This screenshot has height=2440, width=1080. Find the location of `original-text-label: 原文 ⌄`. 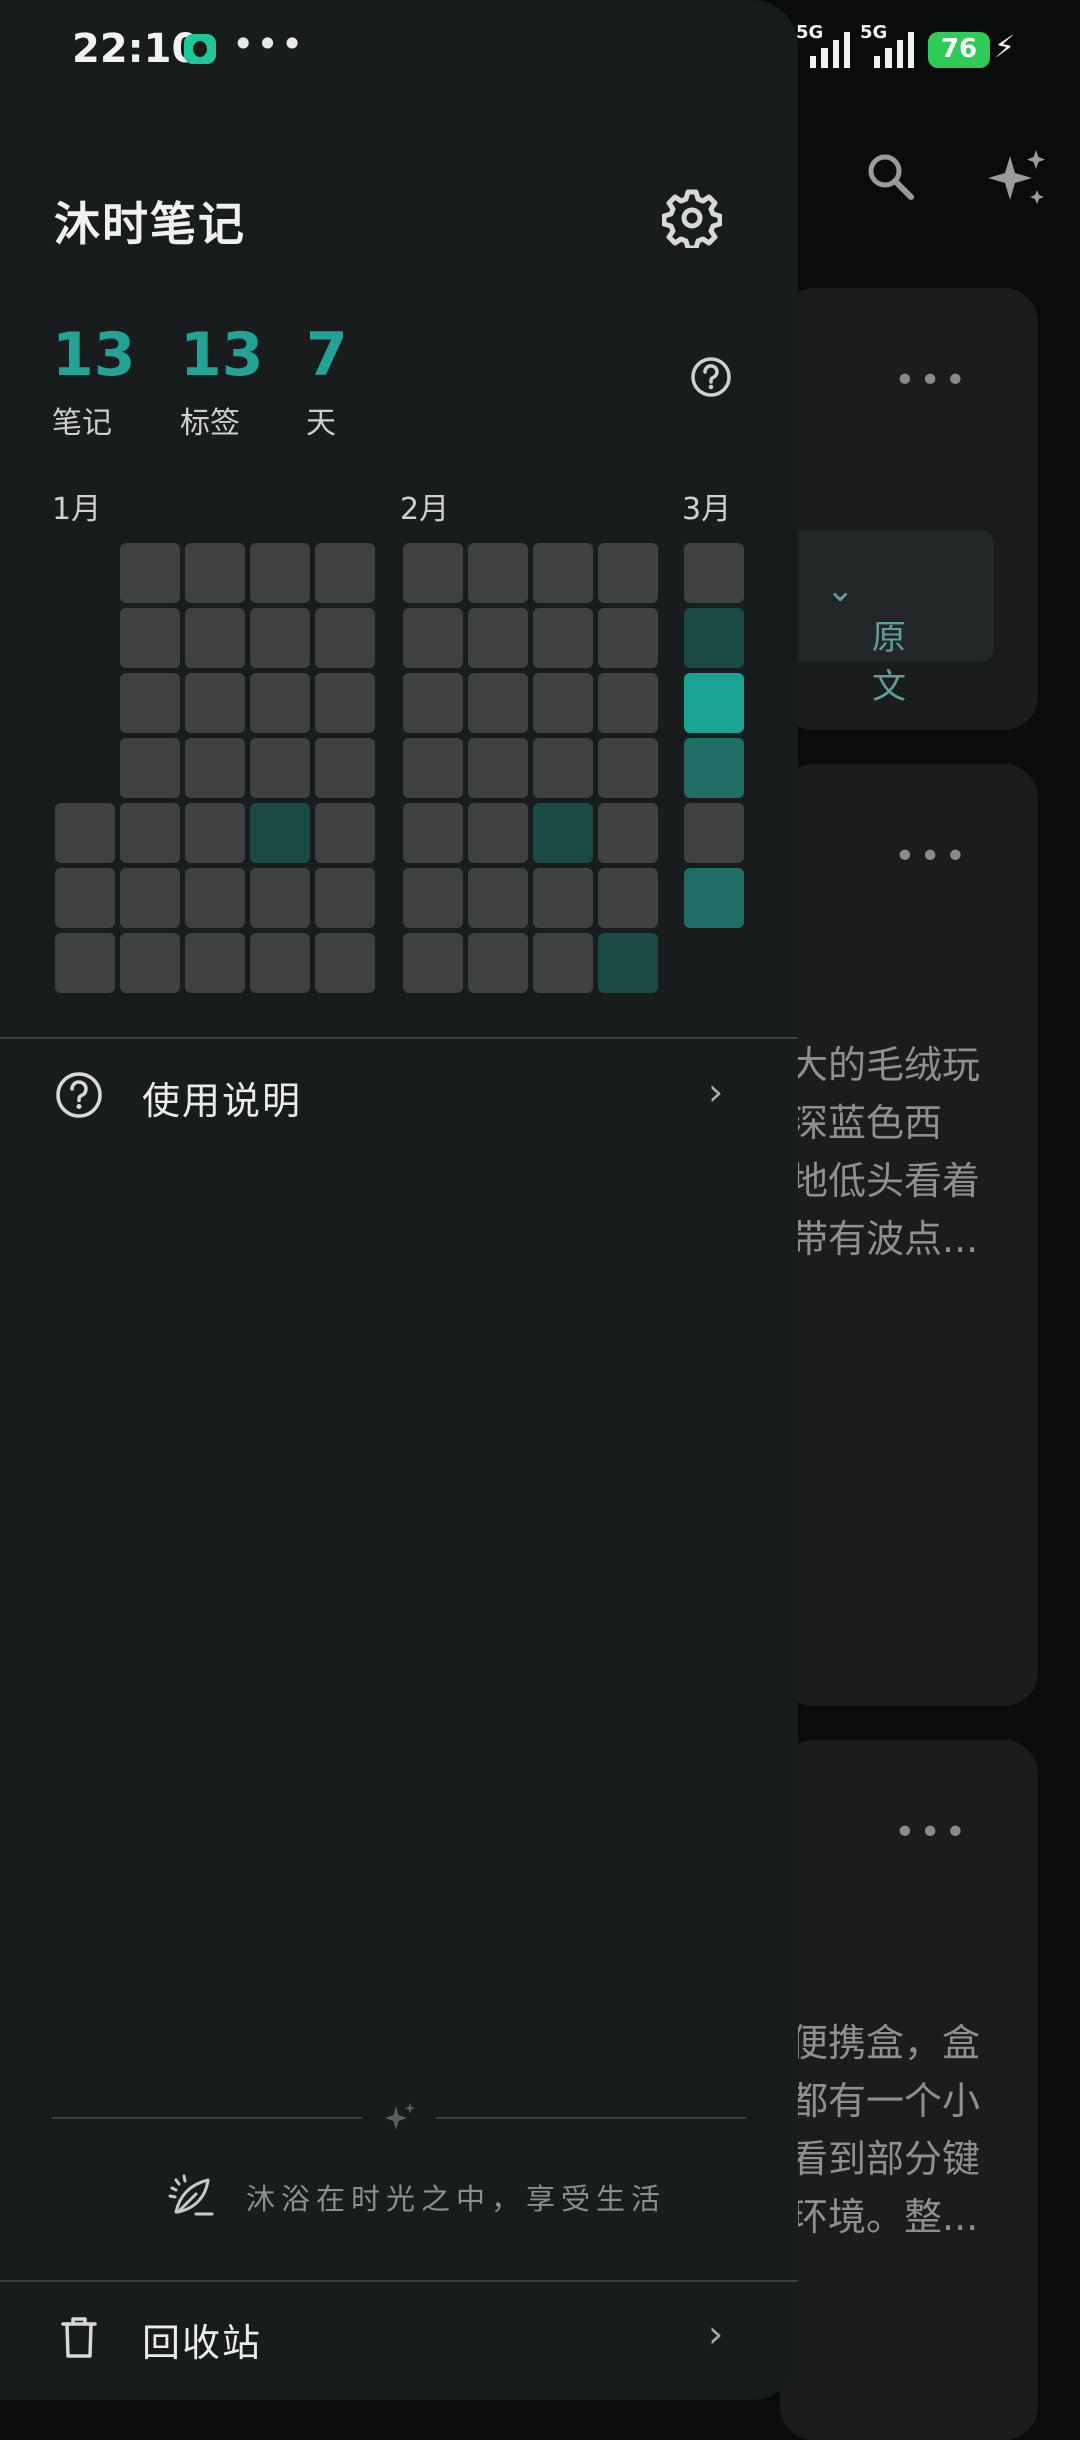

original-text-label: 原文 ⌄ is located at coordinates (866, 638).